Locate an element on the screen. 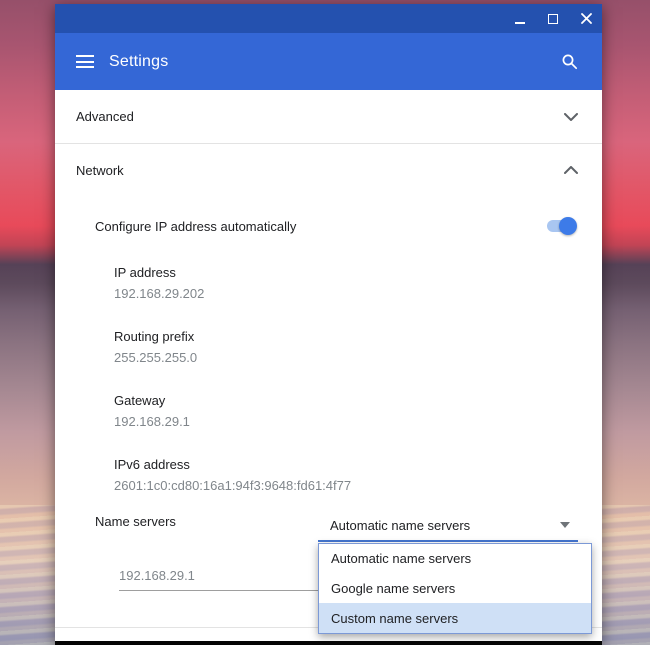 This screenshot has width=650, height=645. close-button is located at coordinates (586, 18).